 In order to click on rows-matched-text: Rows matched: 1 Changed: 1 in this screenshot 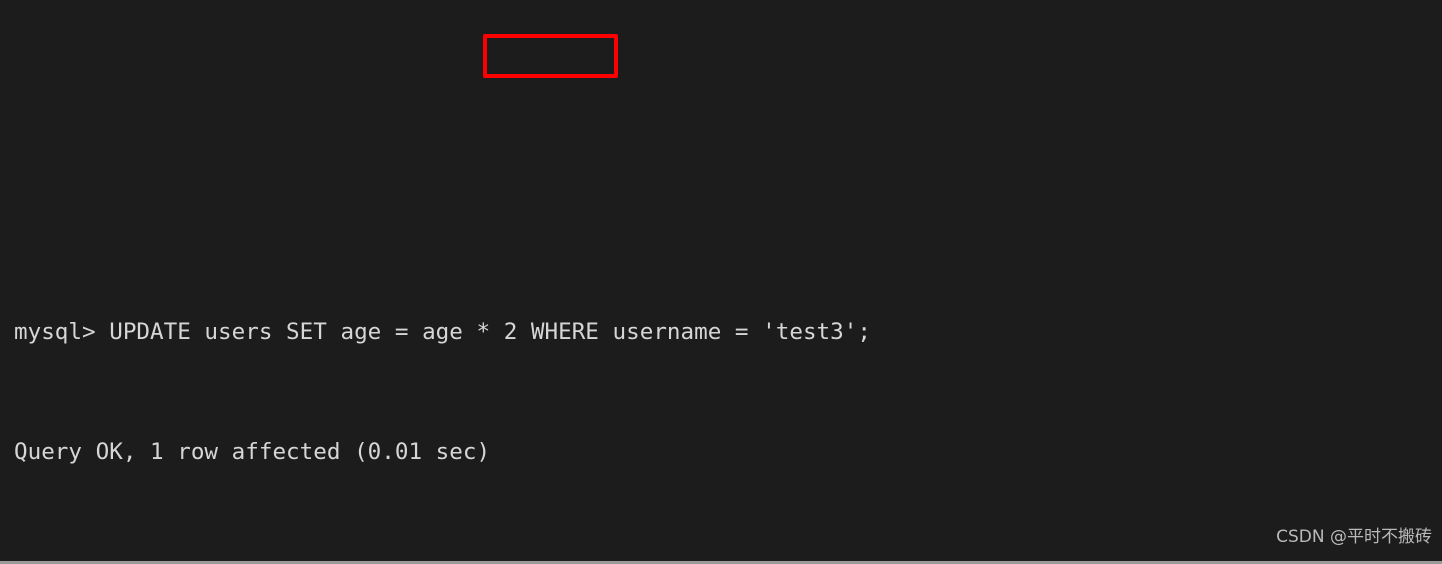, I will do `click(211, 560)`.